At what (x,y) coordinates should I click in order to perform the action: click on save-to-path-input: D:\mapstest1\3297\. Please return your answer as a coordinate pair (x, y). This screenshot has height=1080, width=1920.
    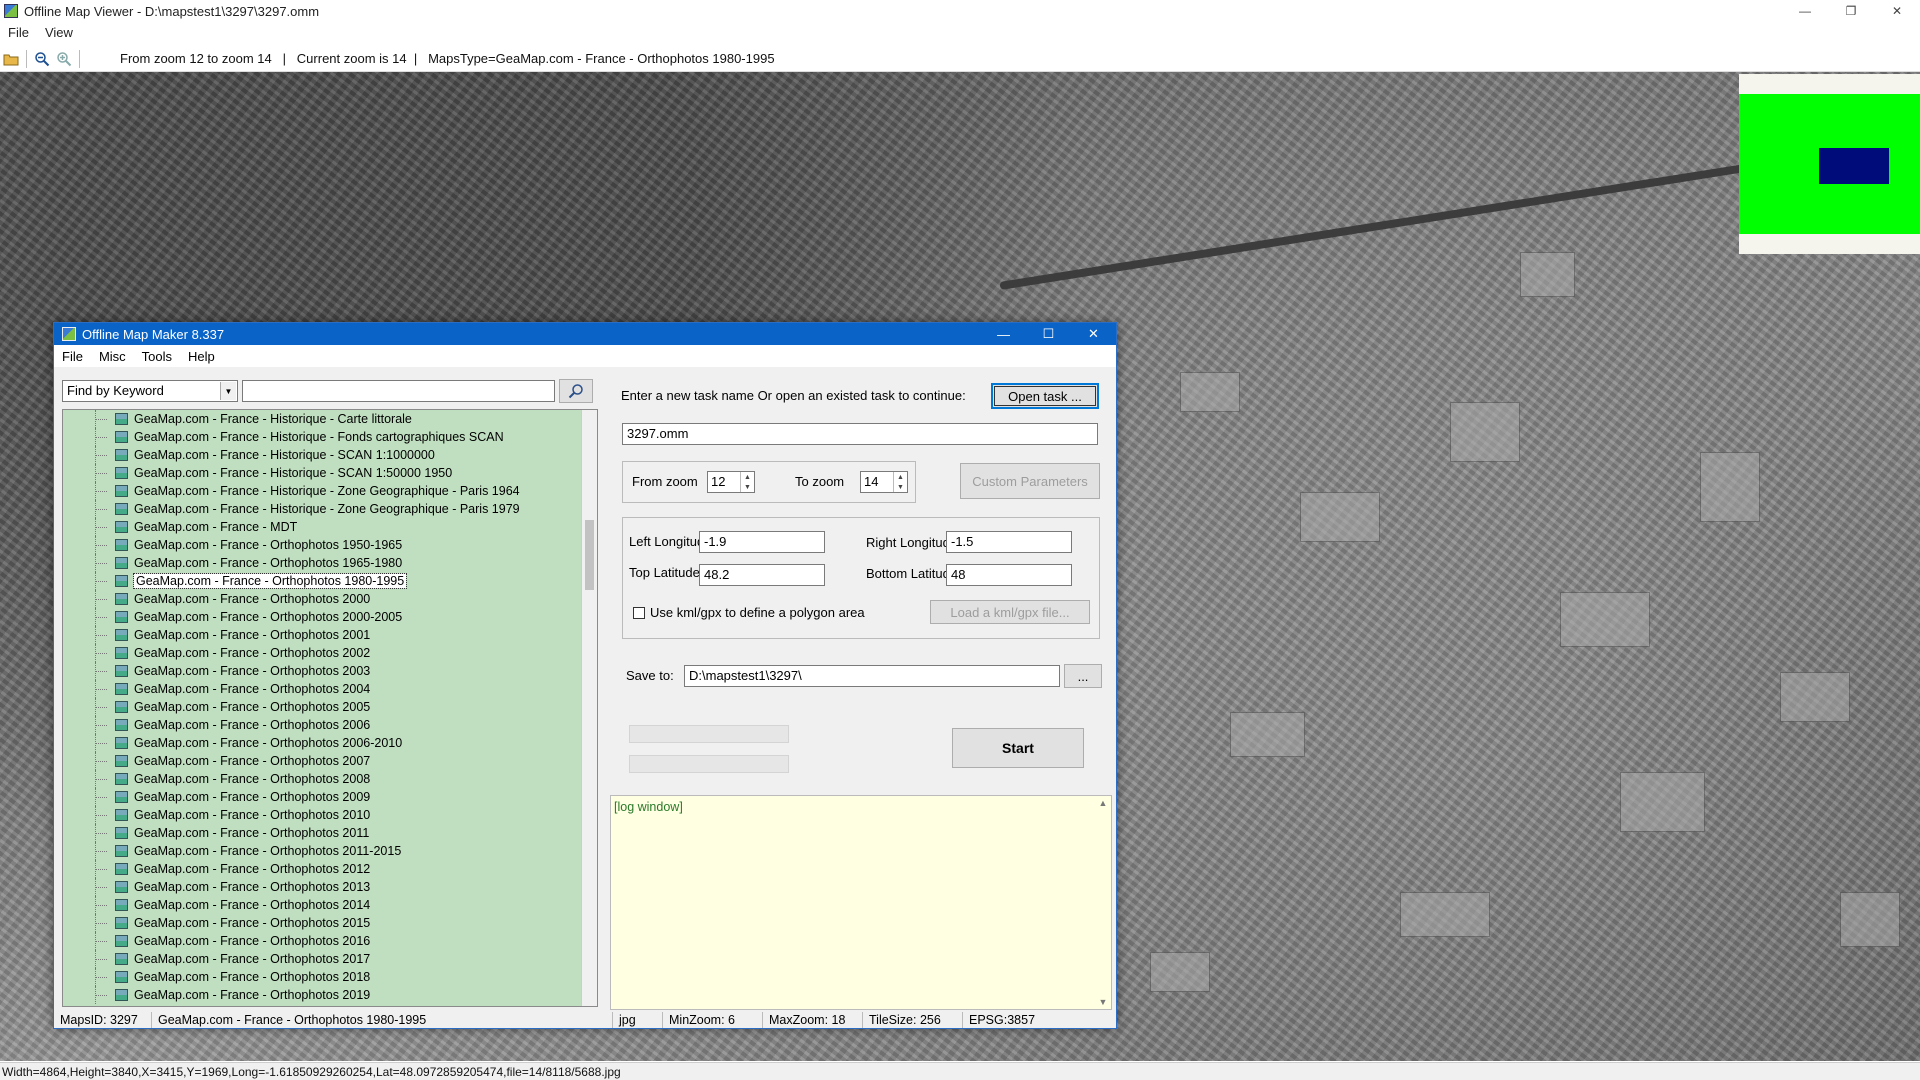
    Looking at the image, I should click on (872, 676).